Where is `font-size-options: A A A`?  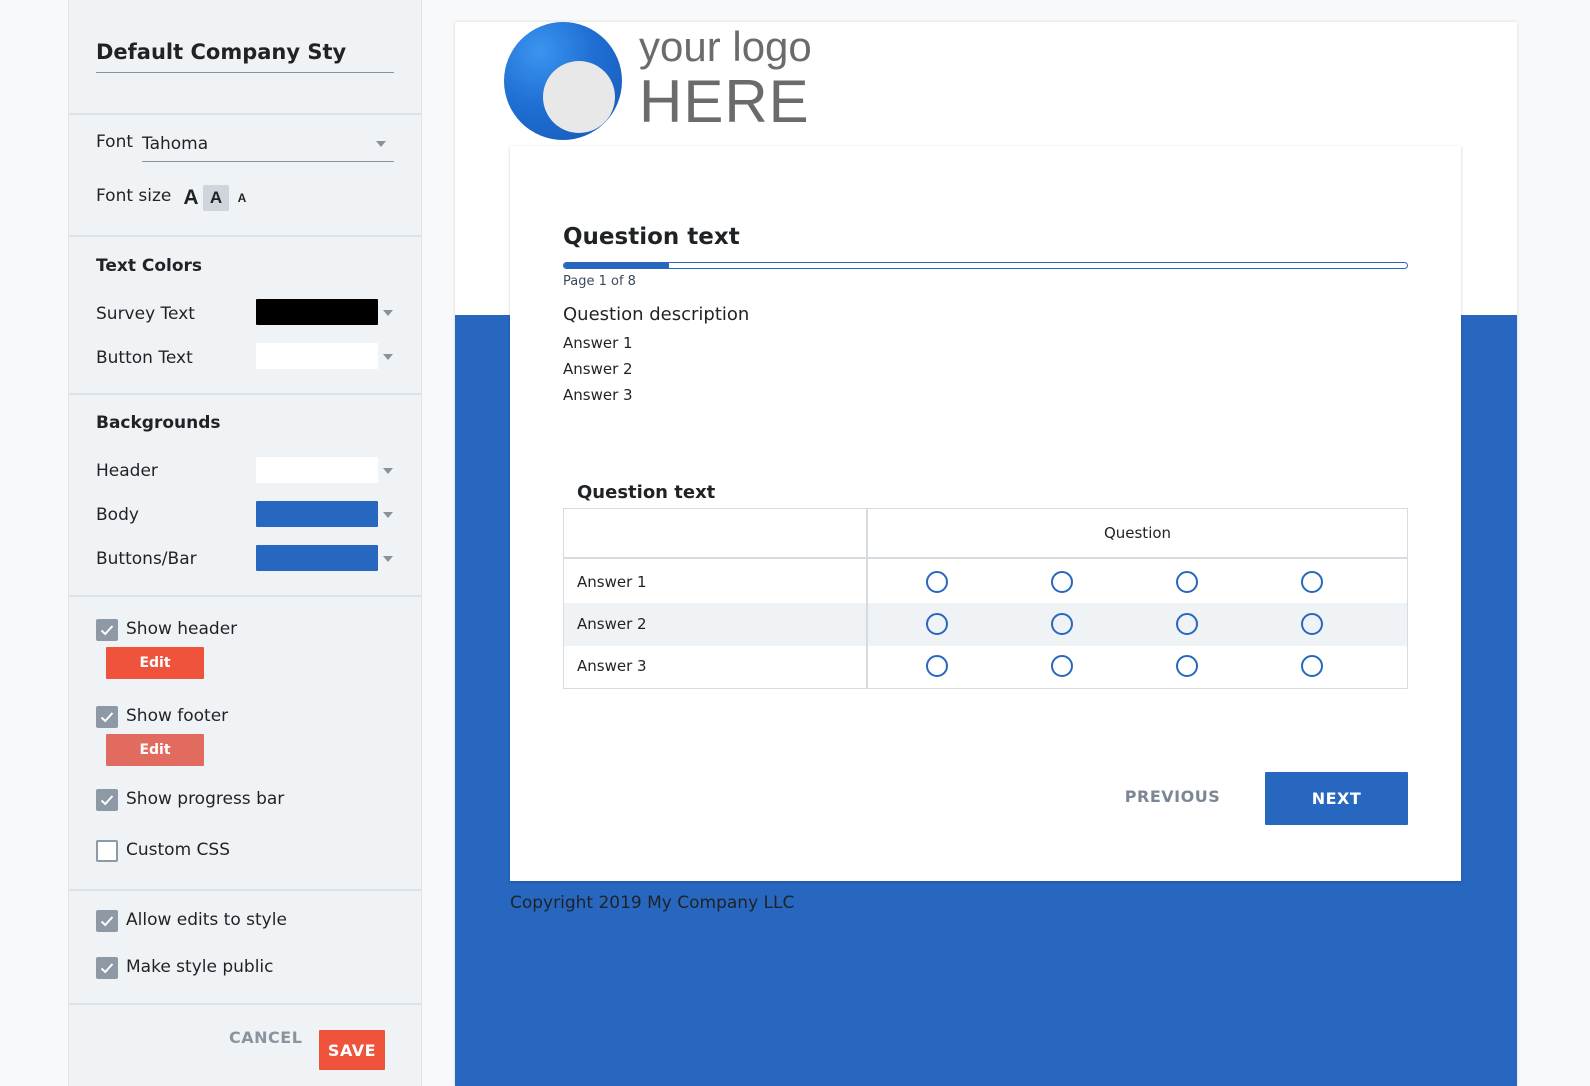
font-size-options: A A A is located at coordinates (216, 198).